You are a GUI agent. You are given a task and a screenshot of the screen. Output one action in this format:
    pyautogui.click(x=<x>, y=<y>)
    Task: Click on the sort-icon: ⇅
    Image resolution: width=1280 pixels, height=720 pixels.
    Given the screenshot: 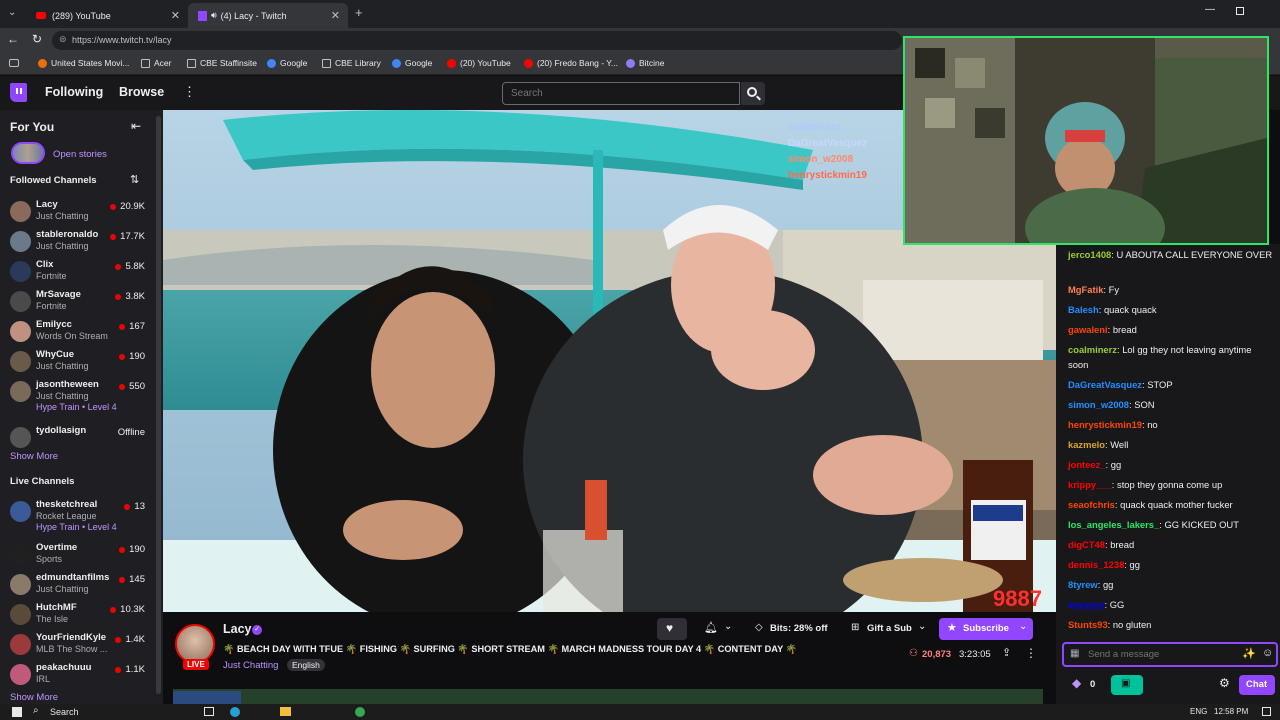 What is the action you would take?
    pyautogui.click(x=134, y=179)
    